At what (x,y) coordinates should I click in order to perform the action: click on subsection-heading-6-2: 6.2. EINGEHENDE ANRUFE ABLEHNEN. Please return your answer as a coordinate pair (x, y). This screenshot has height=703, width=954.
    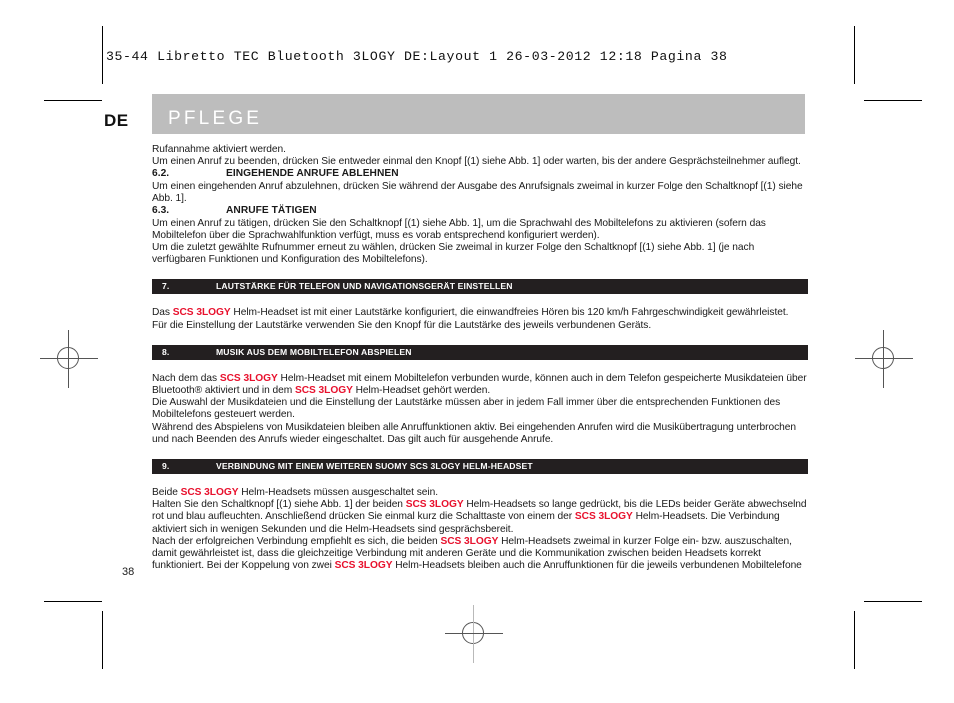
    Looking at the image, I should click on (480, 174).